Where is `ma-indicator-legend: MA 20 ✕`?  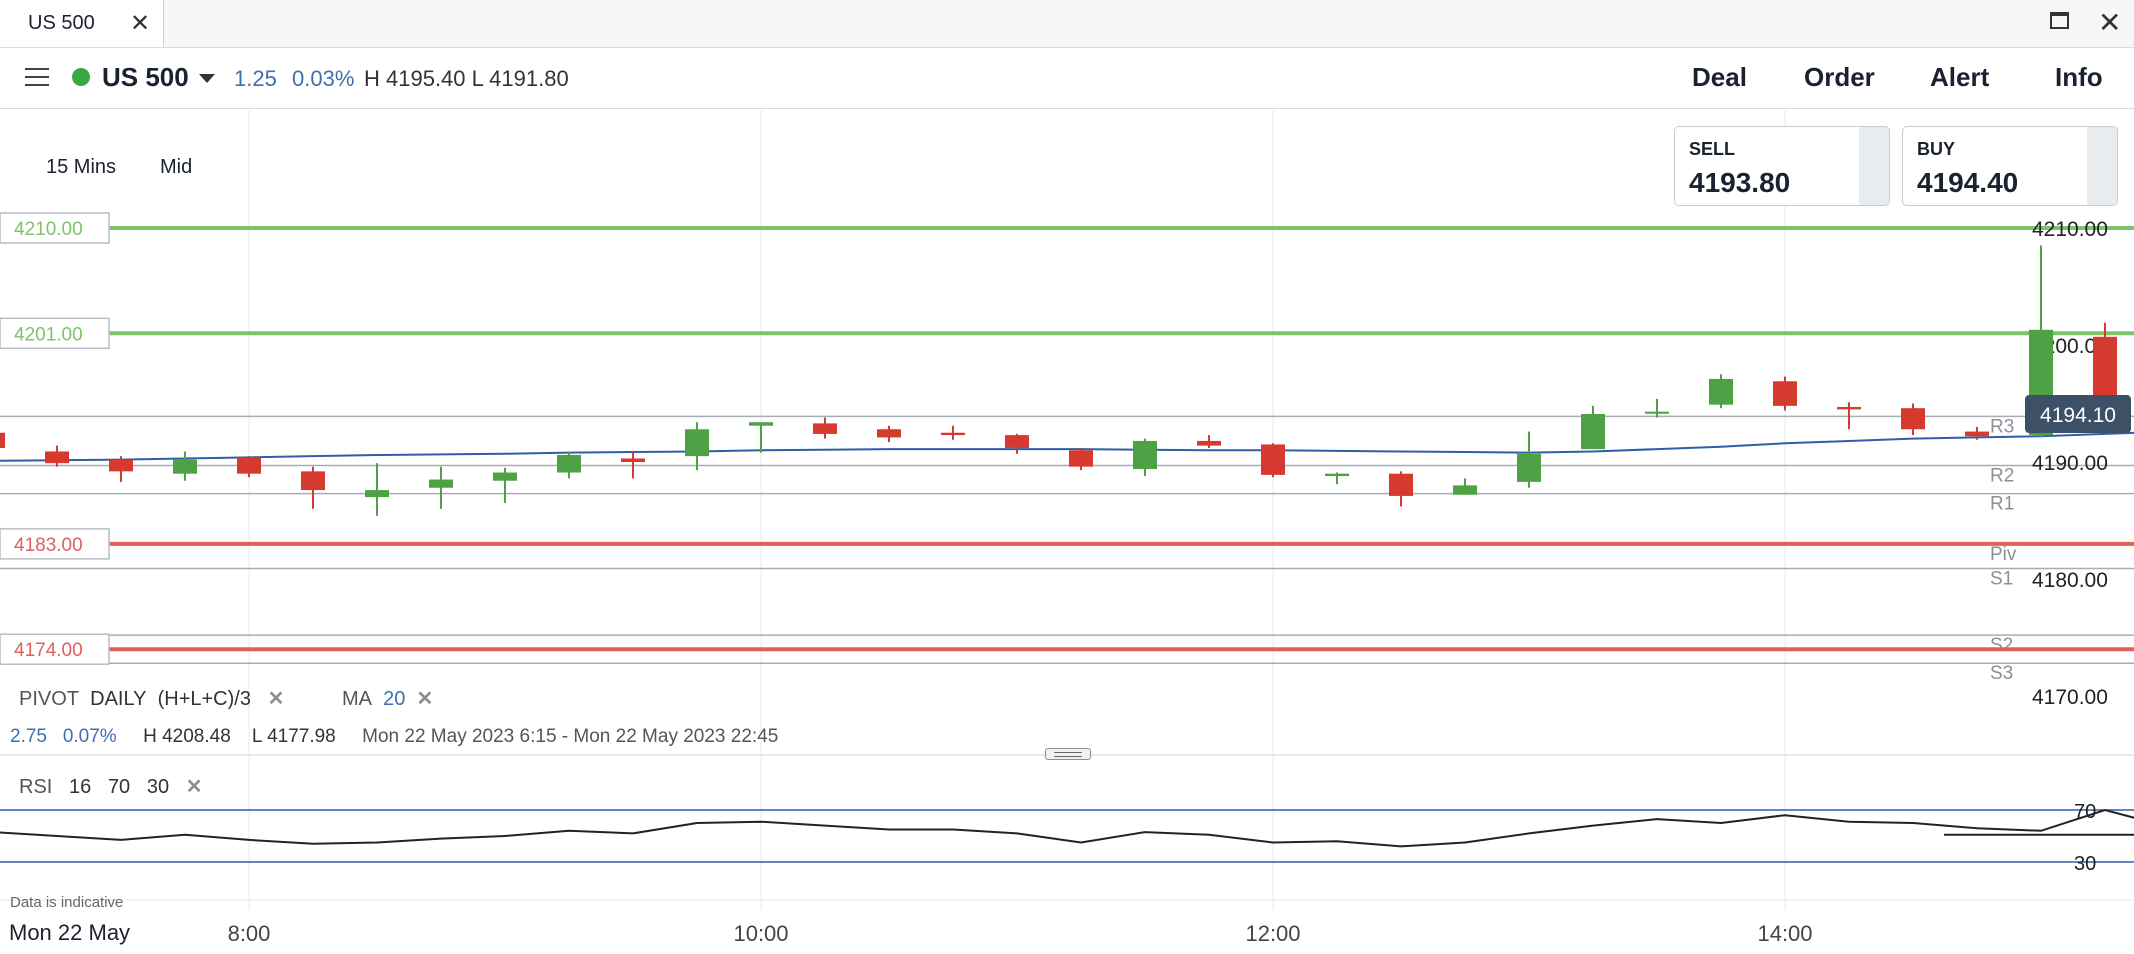 ma-indicator-legend: MA 20 ✕ is located at coordinates (387, 698).